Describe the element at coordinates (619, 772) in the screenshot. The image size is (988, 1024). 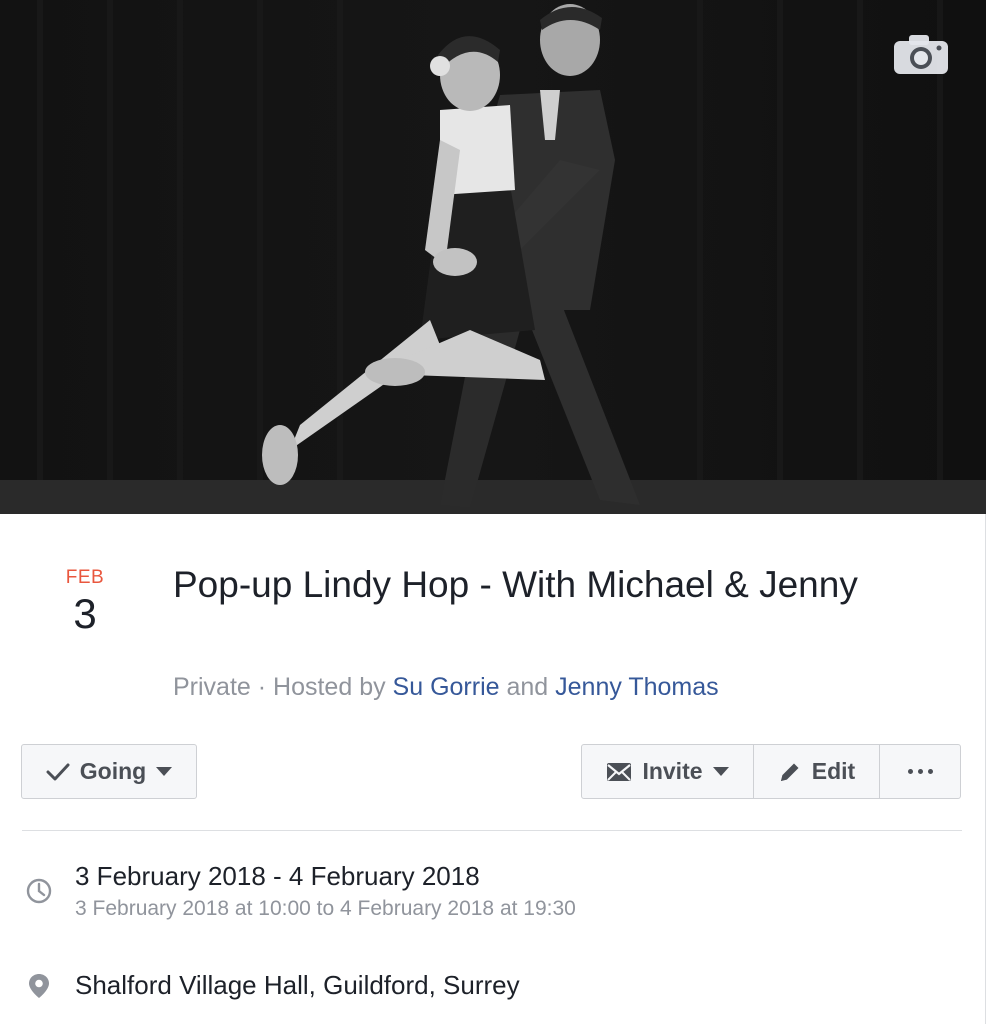
I see `envelope-icon` at that location.